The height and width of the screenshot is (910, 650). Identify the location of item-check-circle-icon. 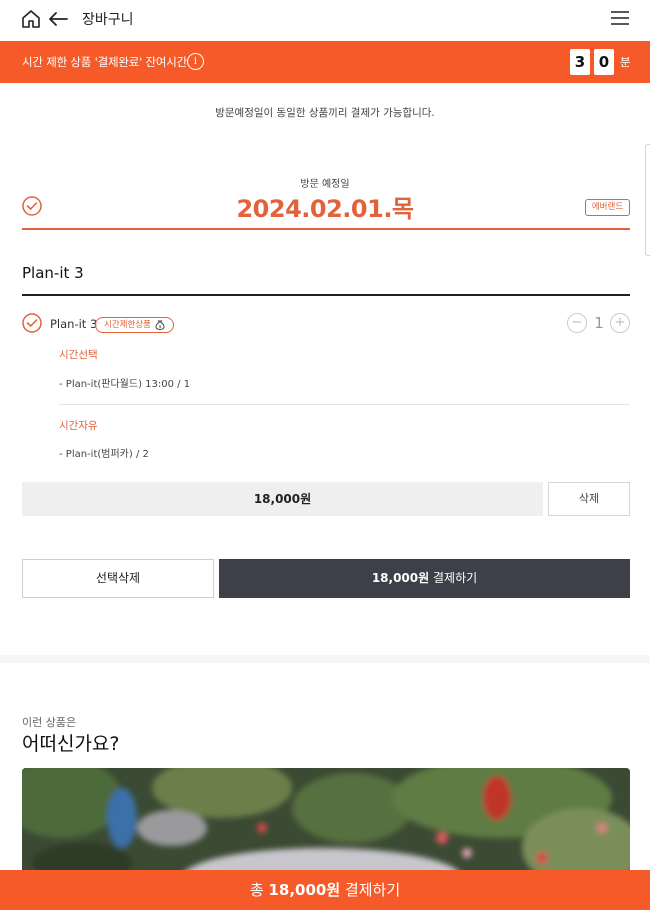
(32, 323).